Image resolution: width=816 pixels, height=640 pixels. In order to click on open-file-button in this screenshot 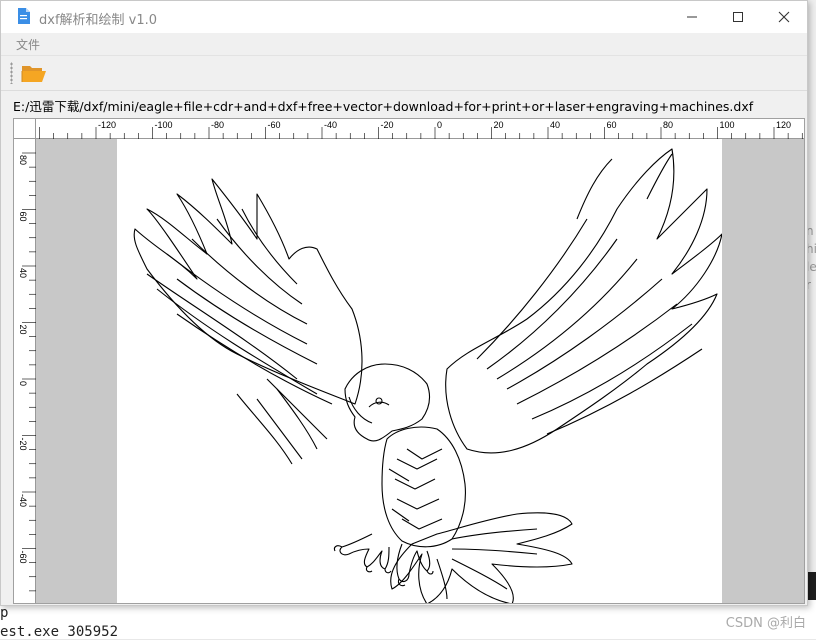, I will do `click(34, 73)`.